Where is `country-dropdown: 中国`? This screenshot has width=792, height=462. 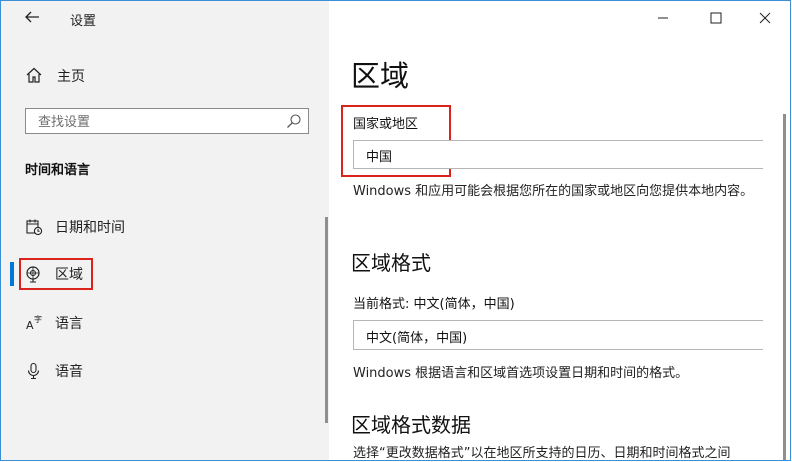
country-dropdown: 中国 is located at coordinates (558, 154).